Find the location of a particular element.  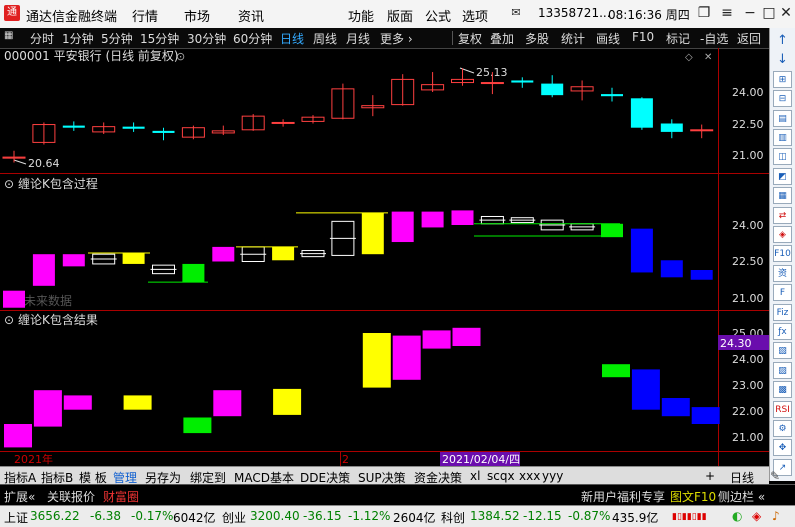

panel-b-icon: ▥ is located at coordinates (782, 137).